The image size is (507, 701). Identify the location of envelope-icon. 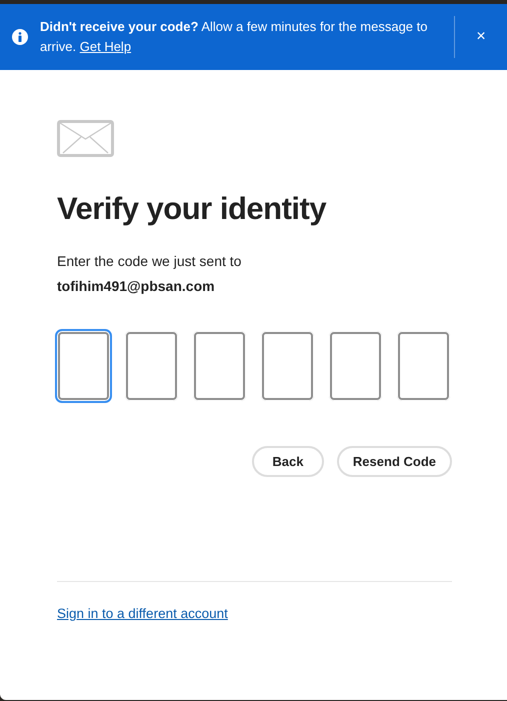
(85, 138).